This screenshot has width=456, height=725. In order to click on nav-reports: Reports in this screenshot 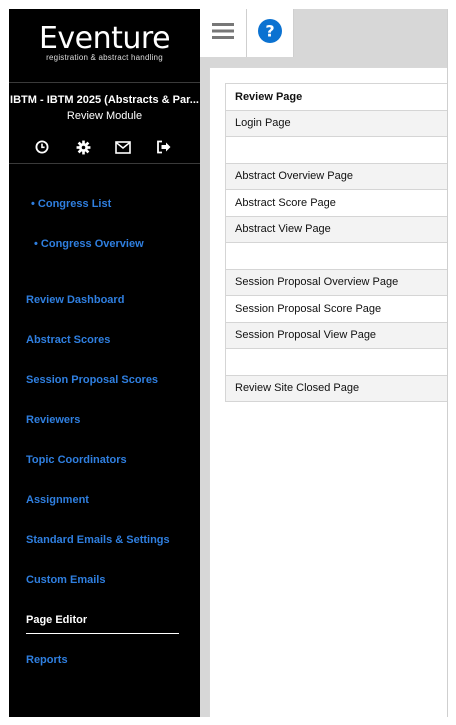, I will do `click(47, 660)`.